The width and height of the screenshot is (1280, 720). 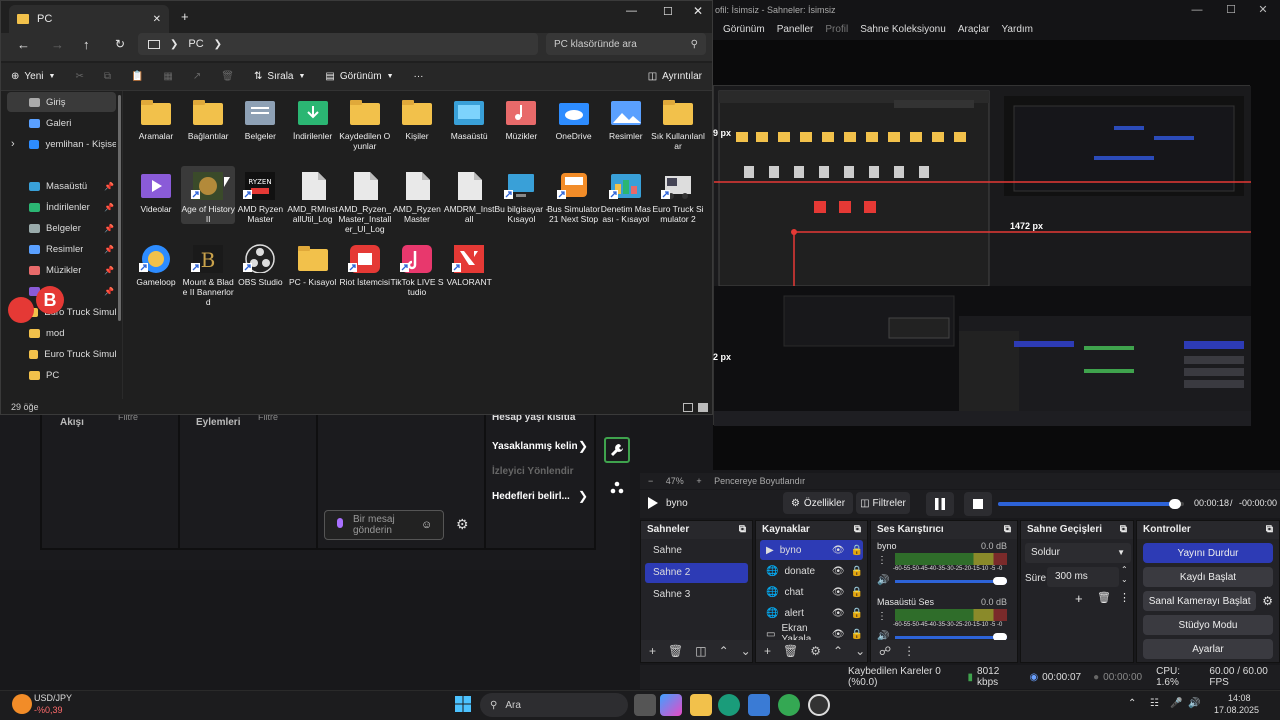 I want to click on details-button: ◫ Ayrıntılar, so click(x=675, y=76).